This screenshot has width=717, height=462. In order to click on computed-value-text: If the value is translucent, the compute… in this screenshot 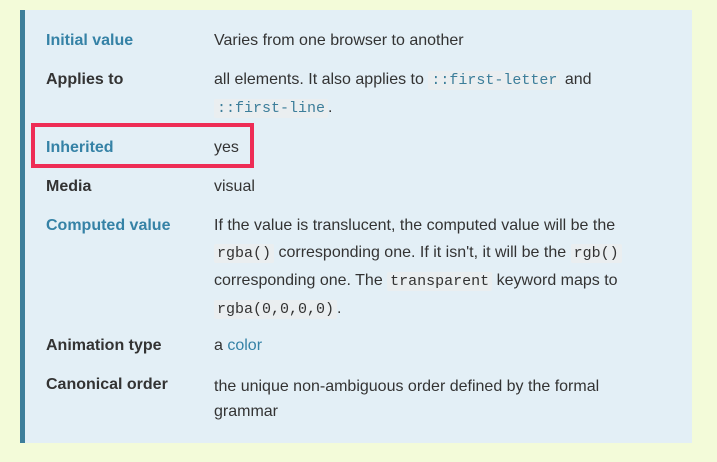, I will do `click(429, 267)`.